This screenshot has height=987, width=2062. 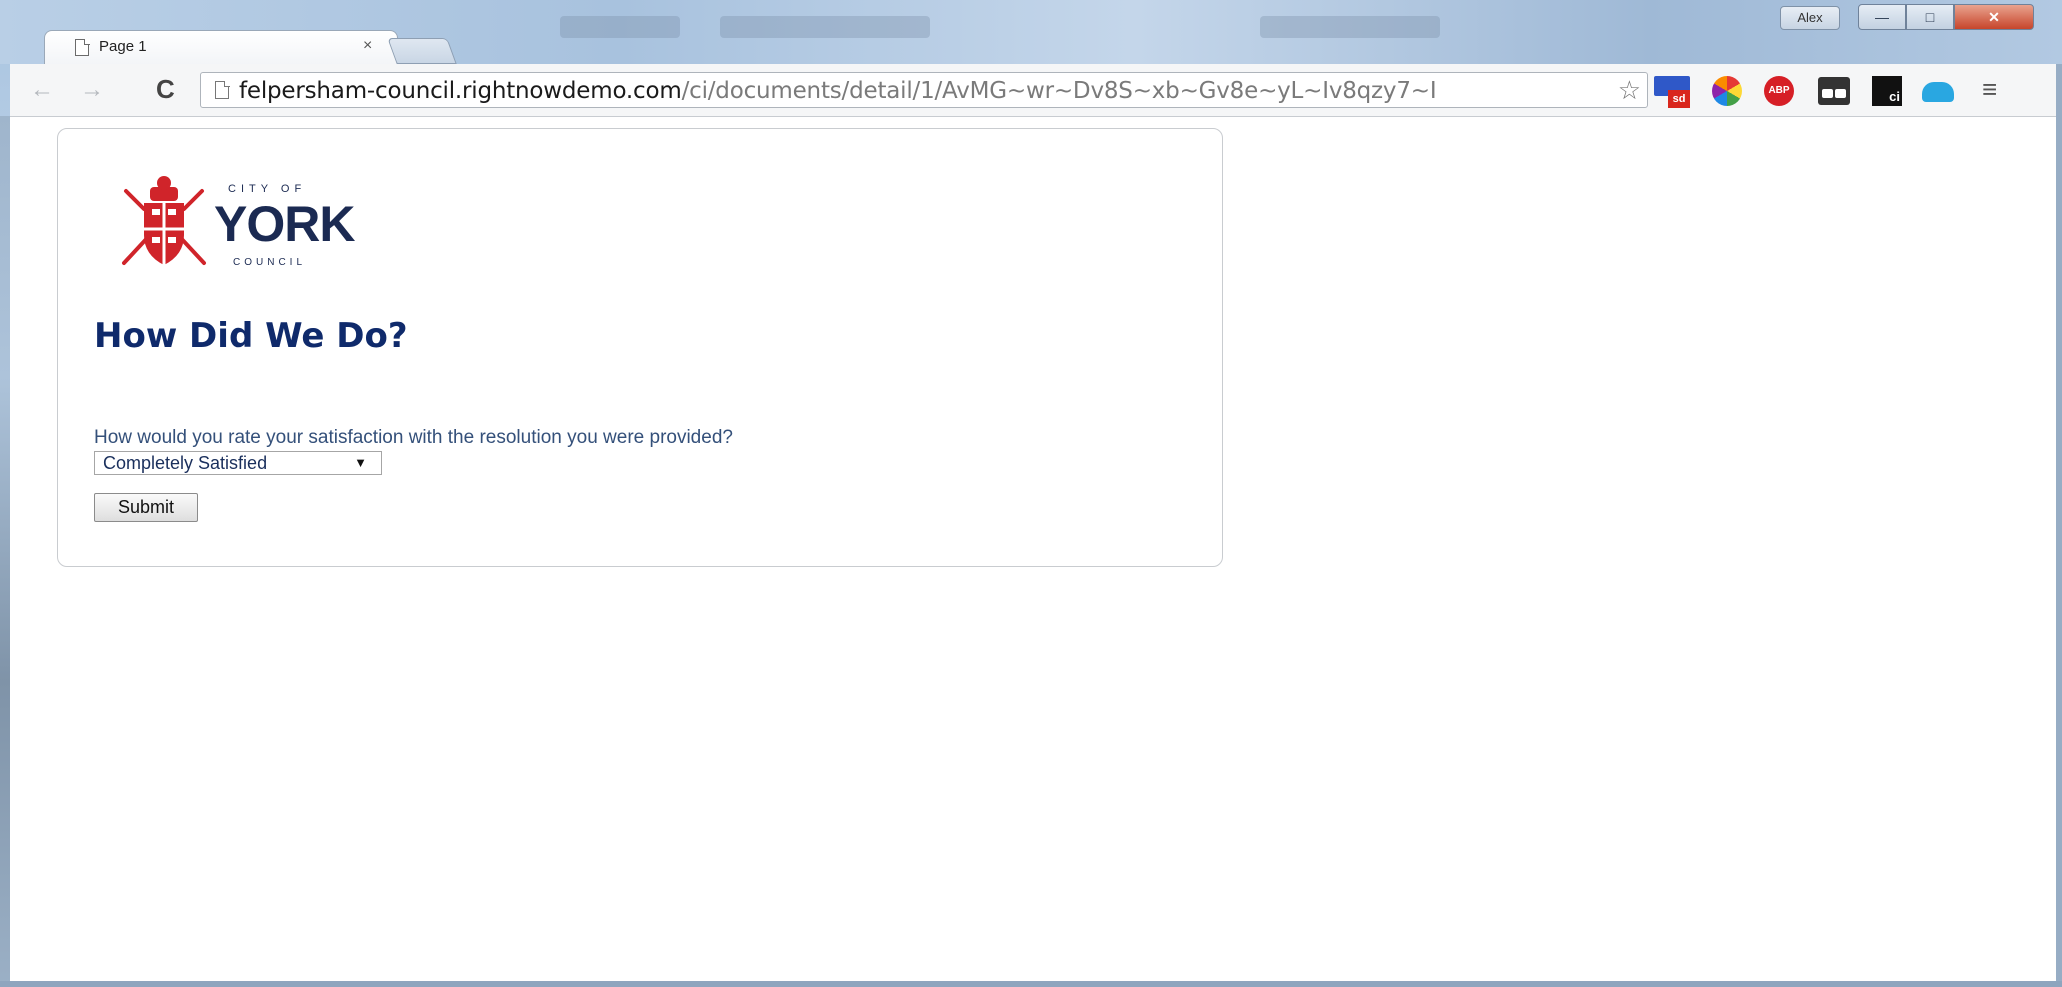 I want to click on extension-ci-icon: ci, so click(x=1887, y=91).